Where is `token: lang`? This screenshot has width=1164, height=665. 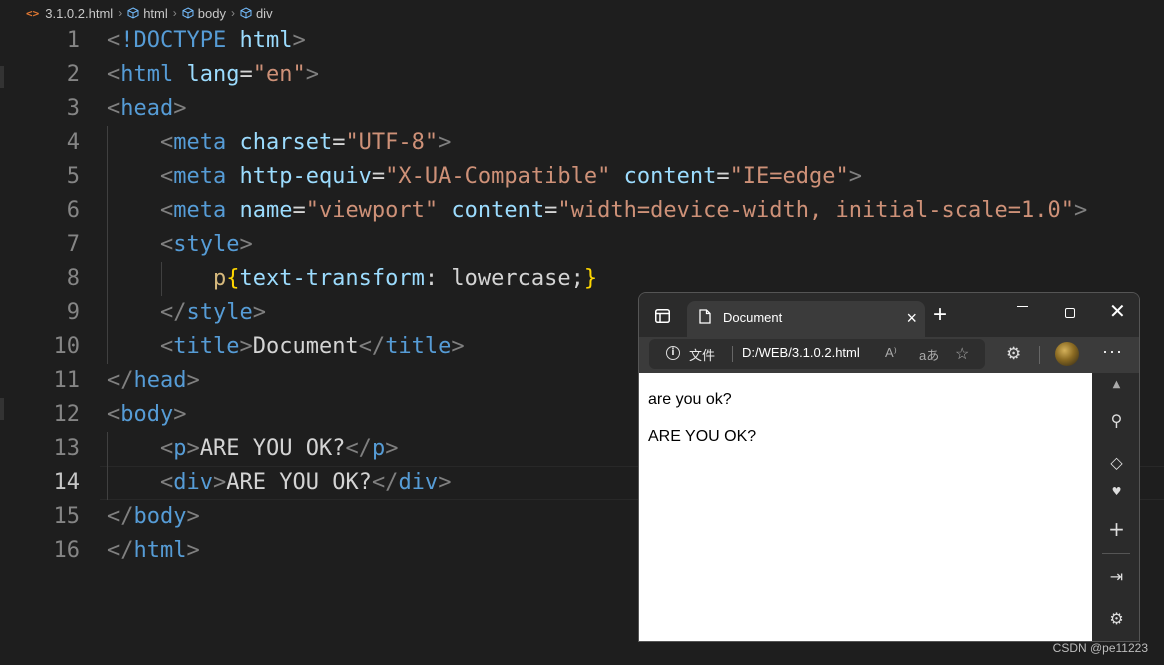
token: lang is located at coordinates (213, 74).